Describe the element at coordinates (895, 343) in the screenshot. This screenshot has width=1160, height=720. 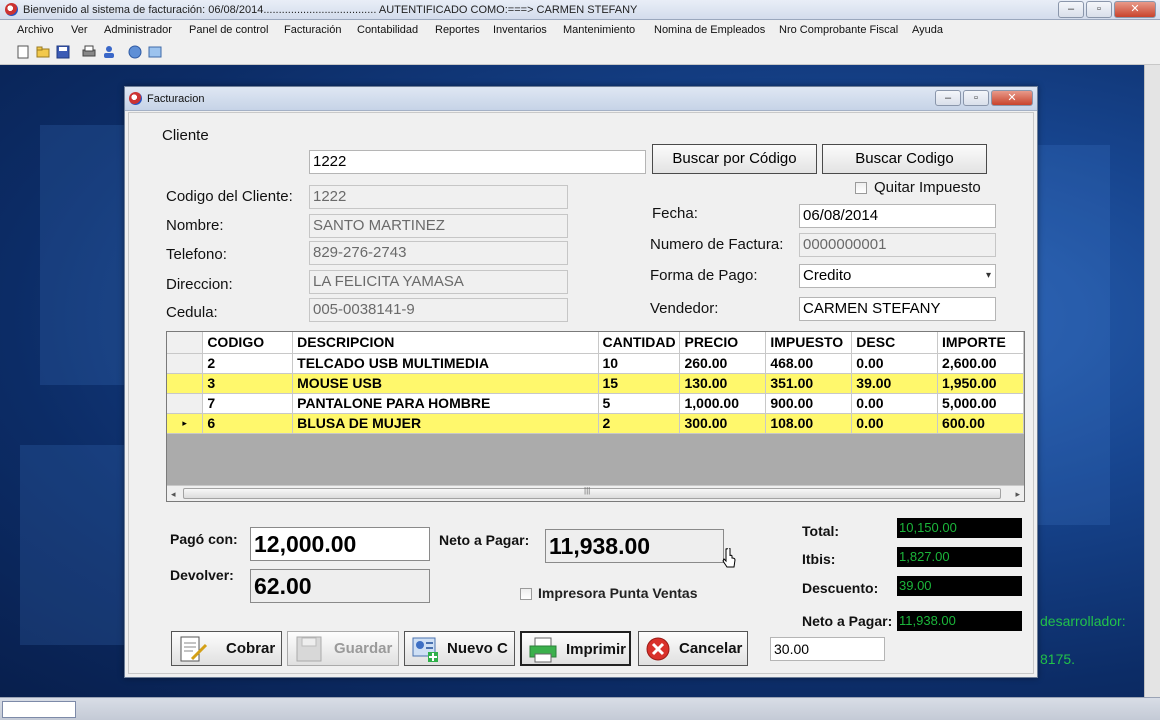
I see `col-header-desc: DESC` at that location.